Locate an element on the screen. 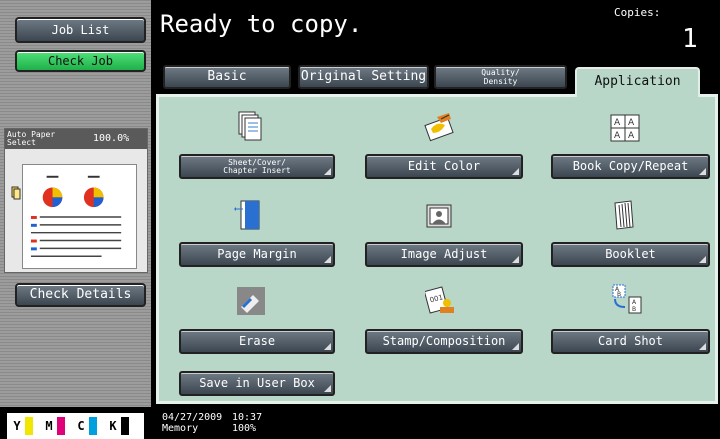 The height and width of the screenshot is (439, 720). toner-bar: Y M C K is located at coordinates (75, 426).